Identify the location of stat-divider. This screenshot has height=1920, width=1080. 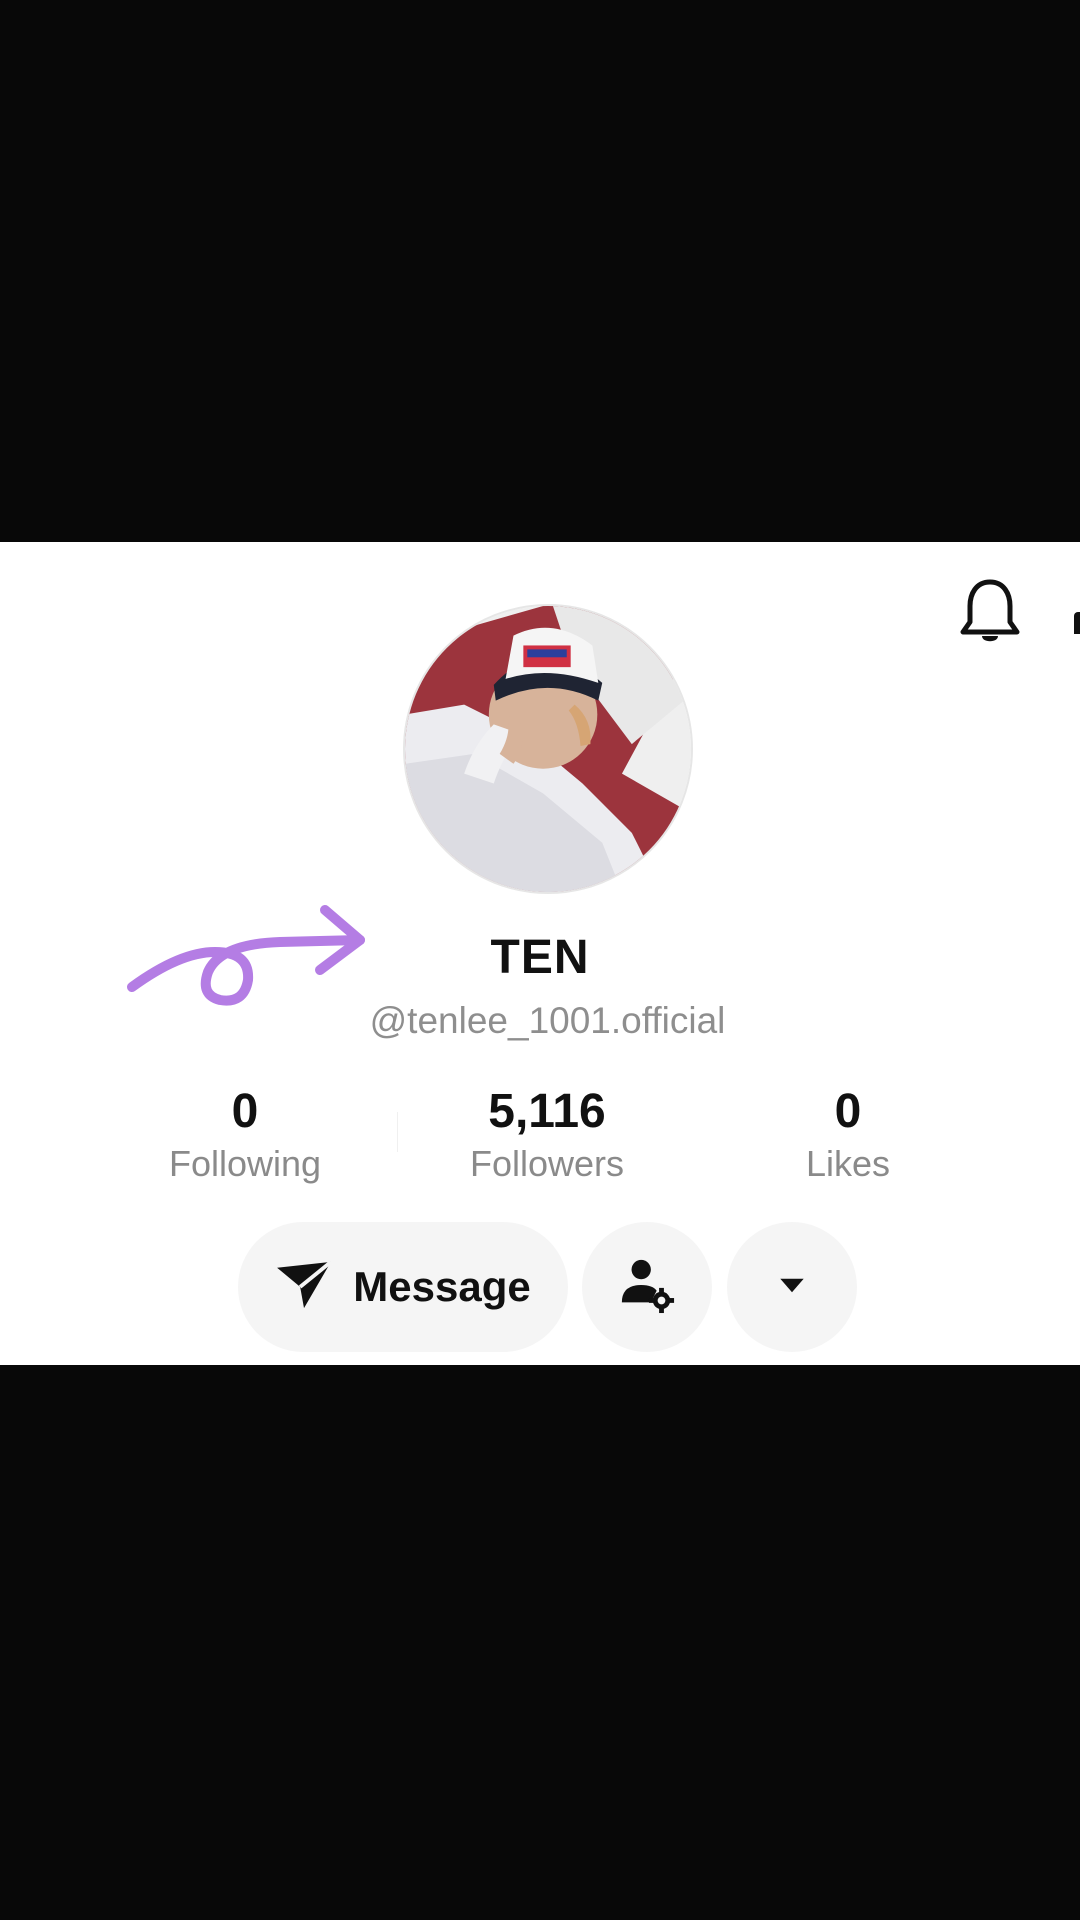
(397, 1132).